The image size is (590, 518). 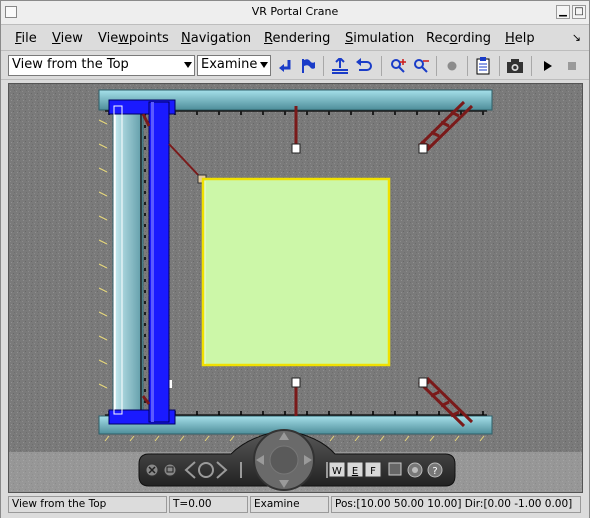 What do you see at coordinates (395, 469) in the screenshot?
I see `nav-fullscreen-icon` at bounding box center [395, 469].